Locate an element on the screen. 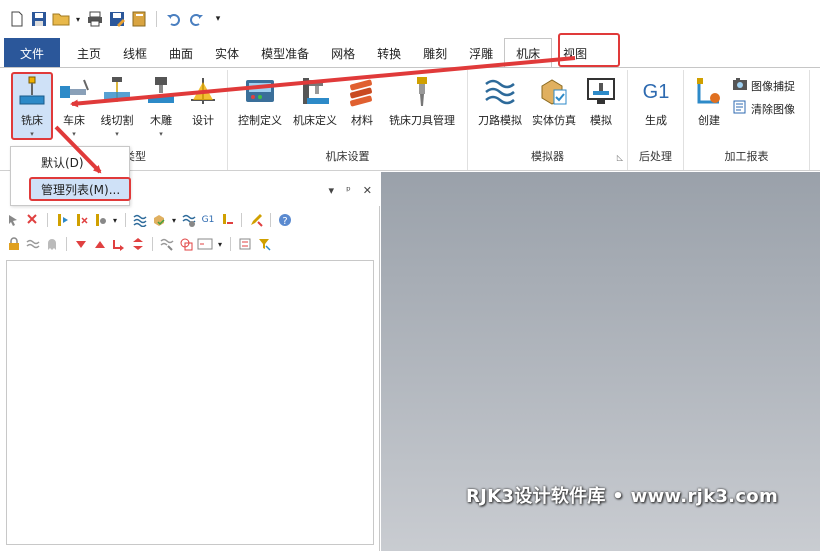 This screenshot has width=820, height=551. ribbon-tabs: 文件 主页 线框 曲面 实体 模型准备 网格 转换 雕刻 浮雕 机床 视图 is located at coordinates (410, 53).